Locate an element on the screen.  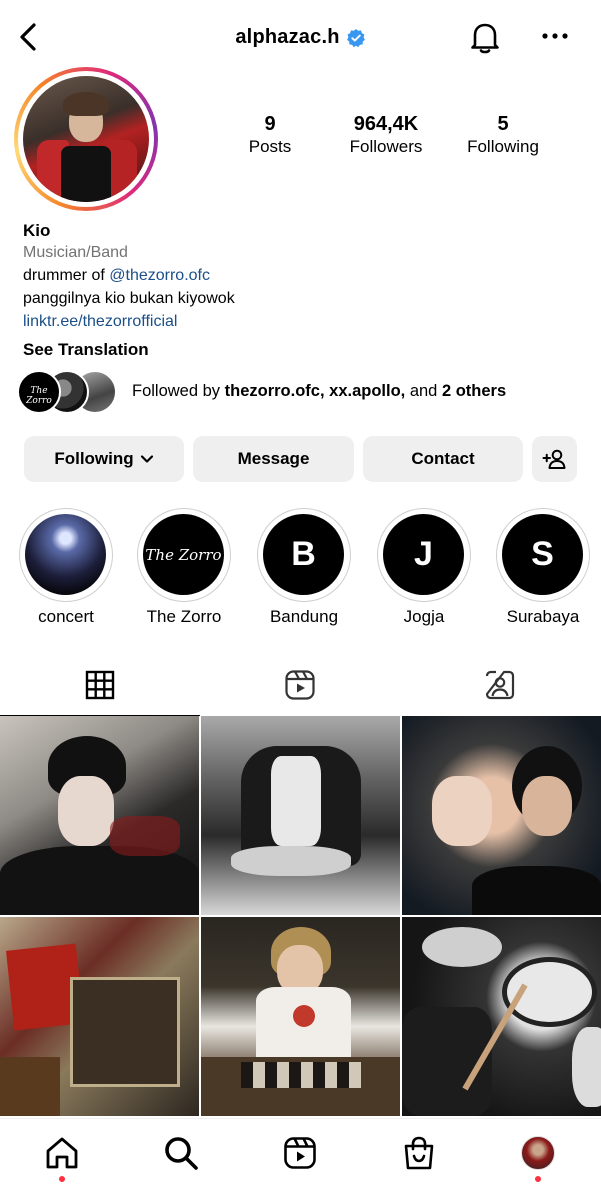
followed-by-others: 2 others is located at coordinates (474, 391).